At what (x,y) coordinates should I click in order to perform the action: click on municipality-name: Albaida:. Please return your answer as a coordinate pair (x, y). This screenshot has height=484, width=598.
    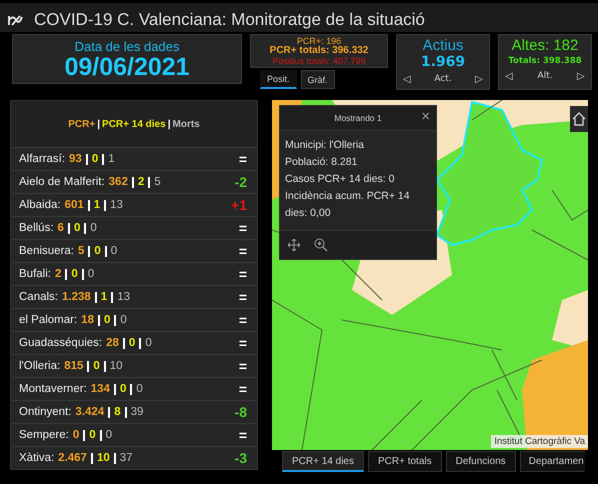
    Looking at the image, I should click on (40, 205).